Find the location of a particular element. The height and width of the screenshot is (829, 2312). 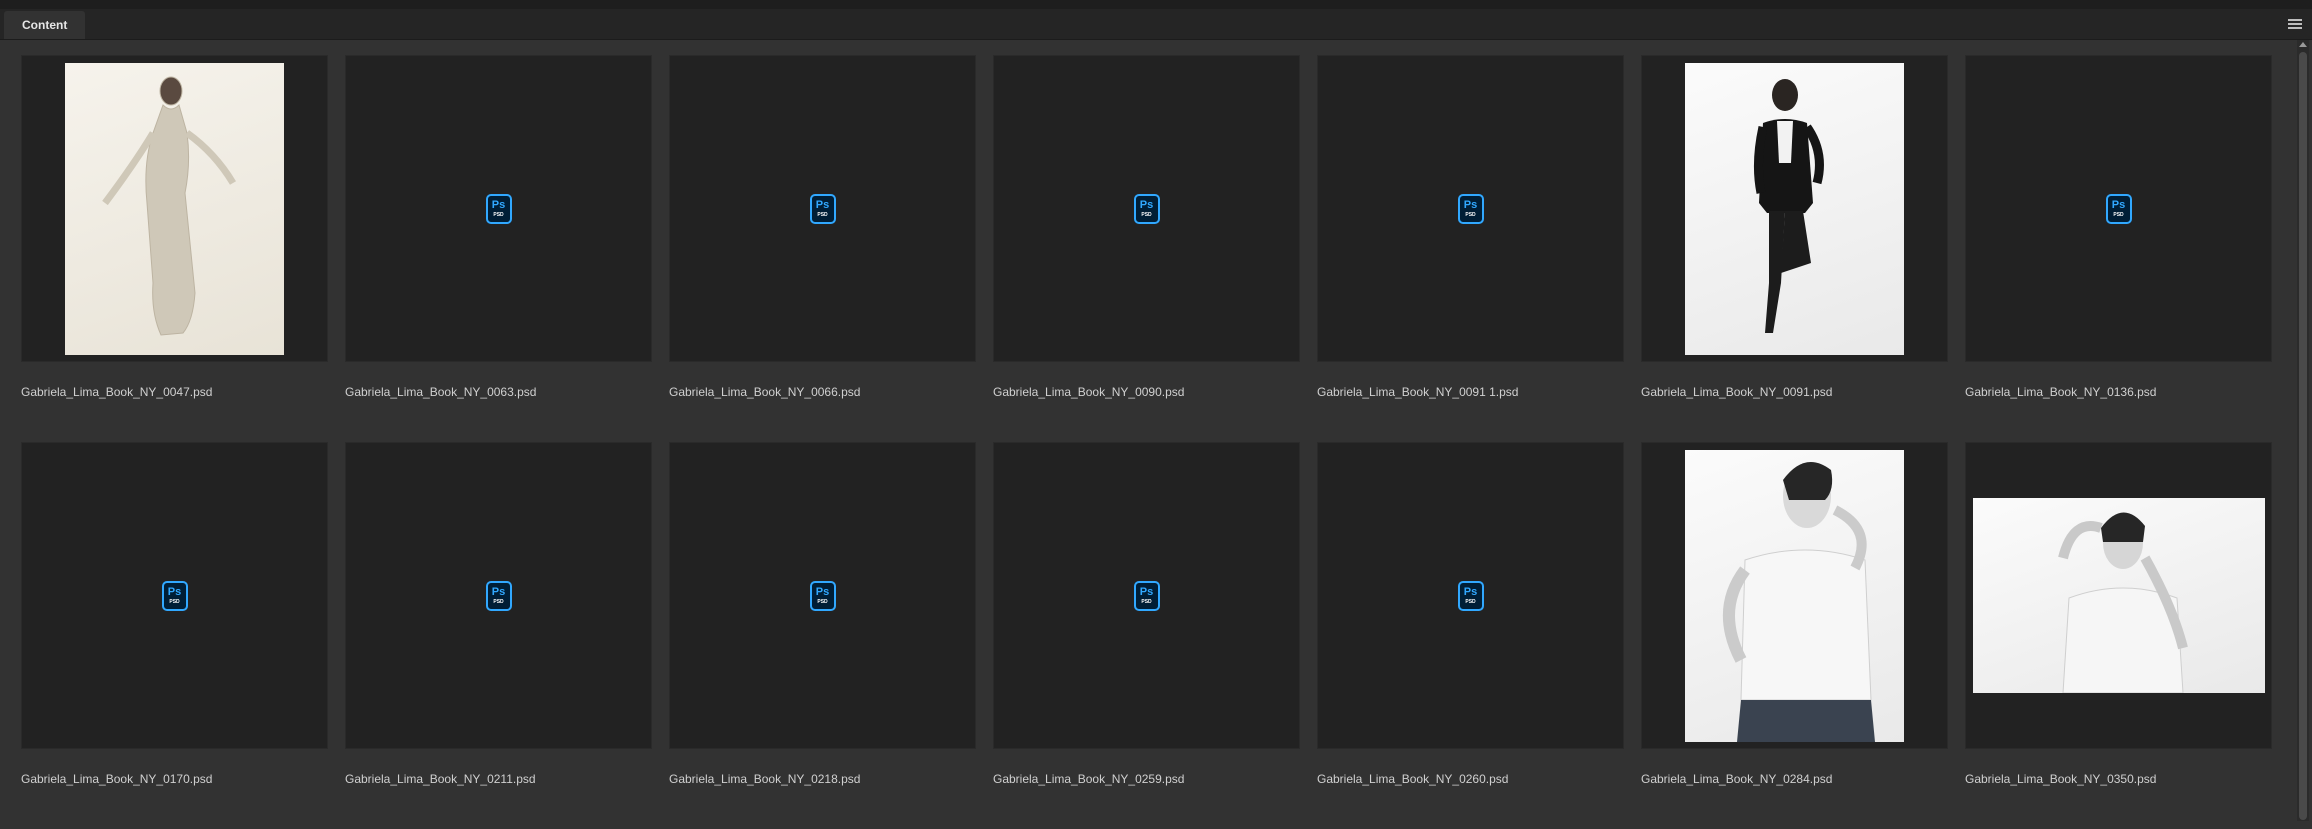

tab-content: Content is located at coordinates (45, 25).